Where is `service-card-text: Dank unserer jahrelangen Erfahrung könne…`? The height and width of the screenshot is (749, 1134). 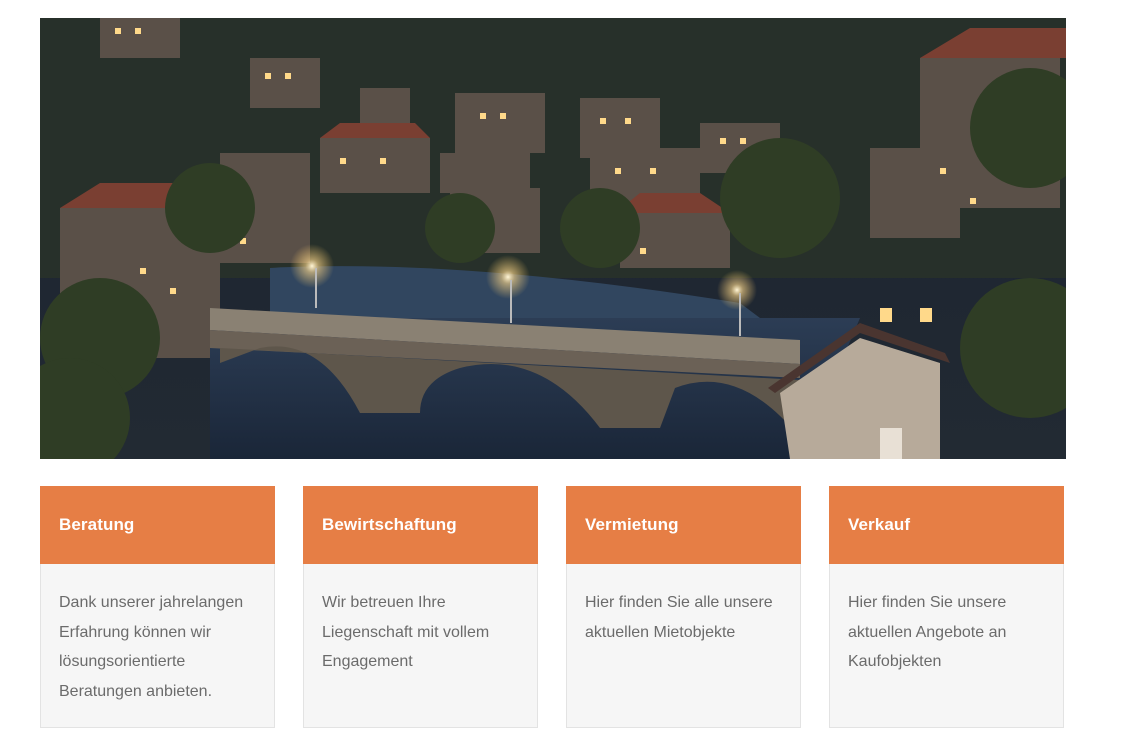
service-card-text: Dank unserer jahrelangen Erfahrung könne… is located at coordinates (151, 647).